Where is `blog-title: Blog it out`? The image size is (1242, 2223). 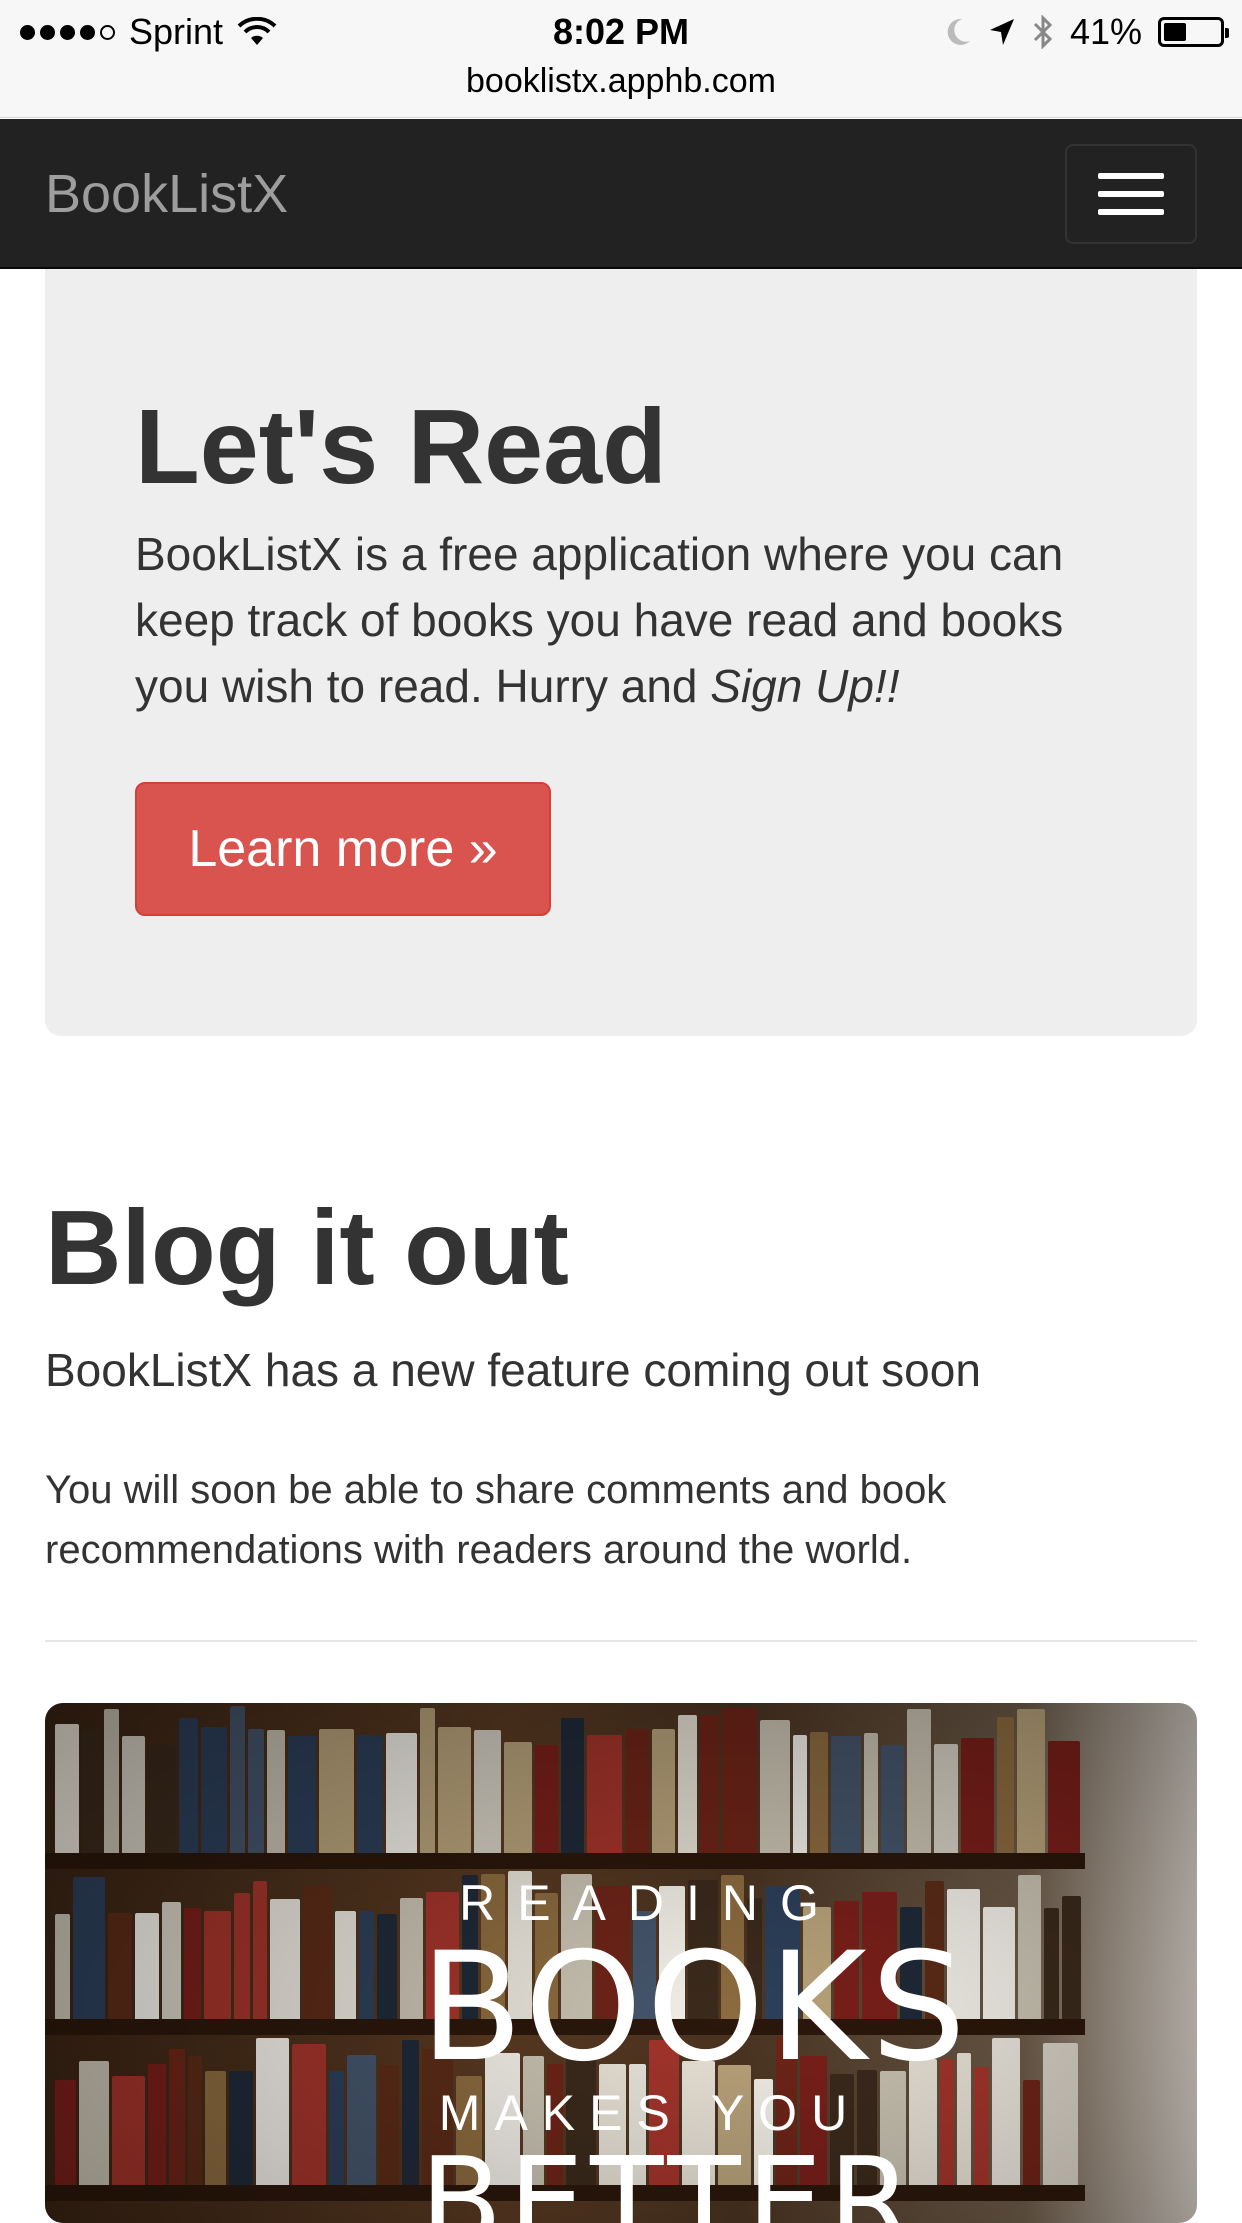
blog-title: Blog it out is located at coordinates (307, 1248).